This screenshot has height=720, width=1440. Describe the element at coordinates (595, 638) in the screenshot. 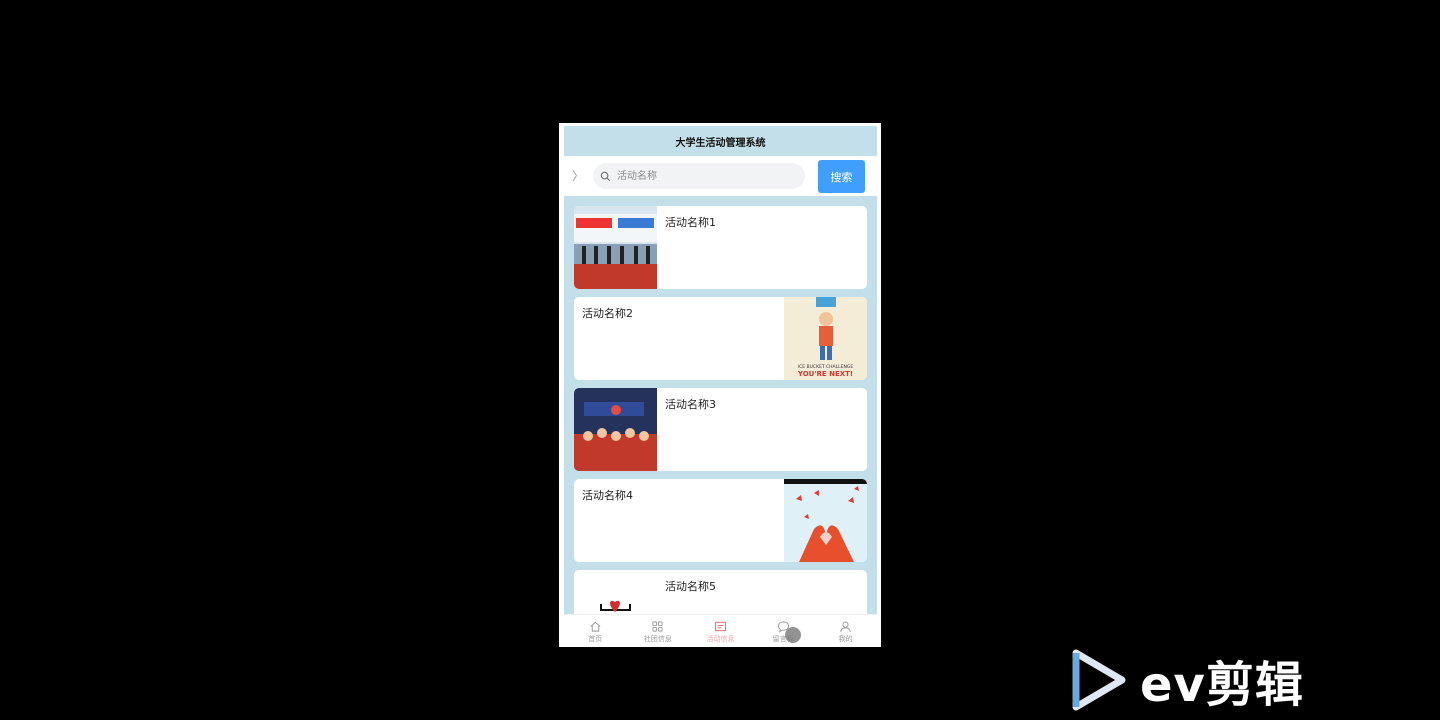

I see `tab-label: 首页` at that location.